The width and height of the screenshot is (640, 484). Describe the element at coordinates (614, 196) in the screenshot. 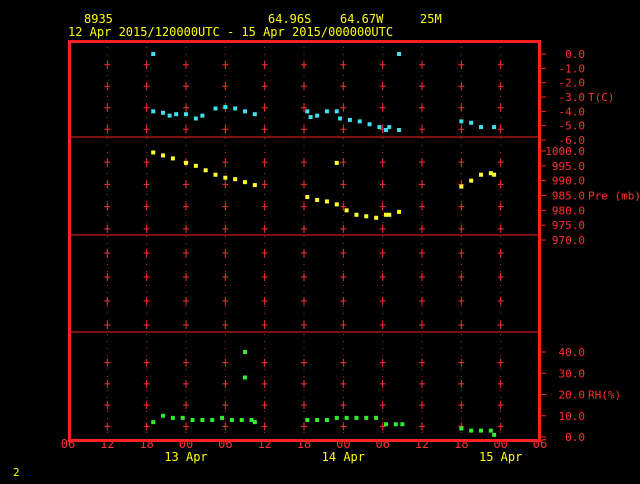

I see `panel-label: Pre (mb)` at that location.